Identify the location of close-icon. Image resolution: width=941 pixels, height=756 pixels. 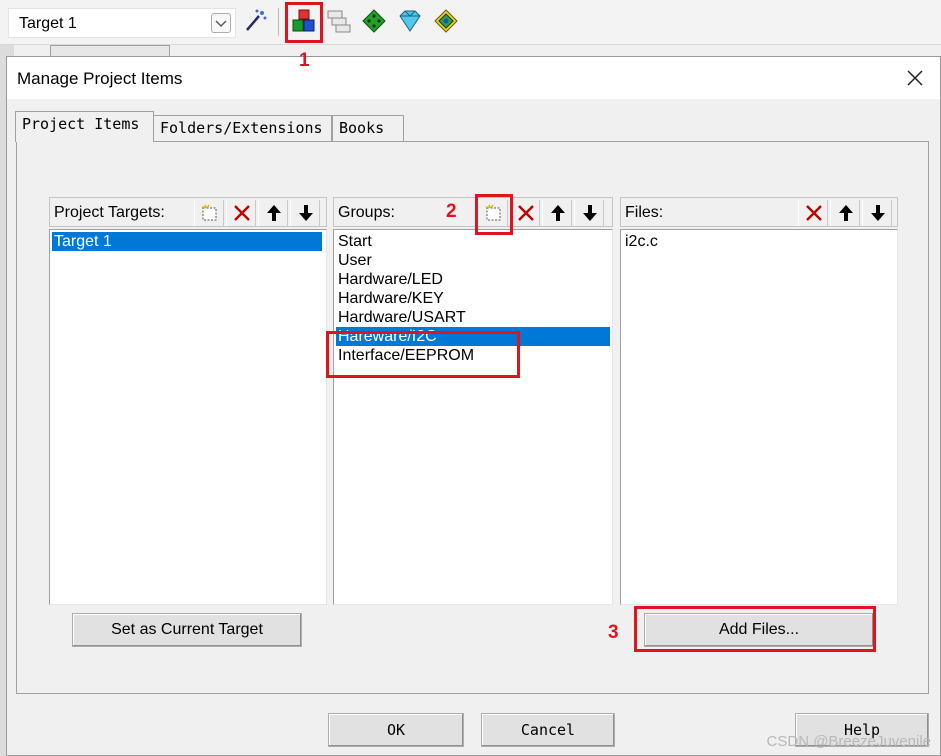
(915, 78).